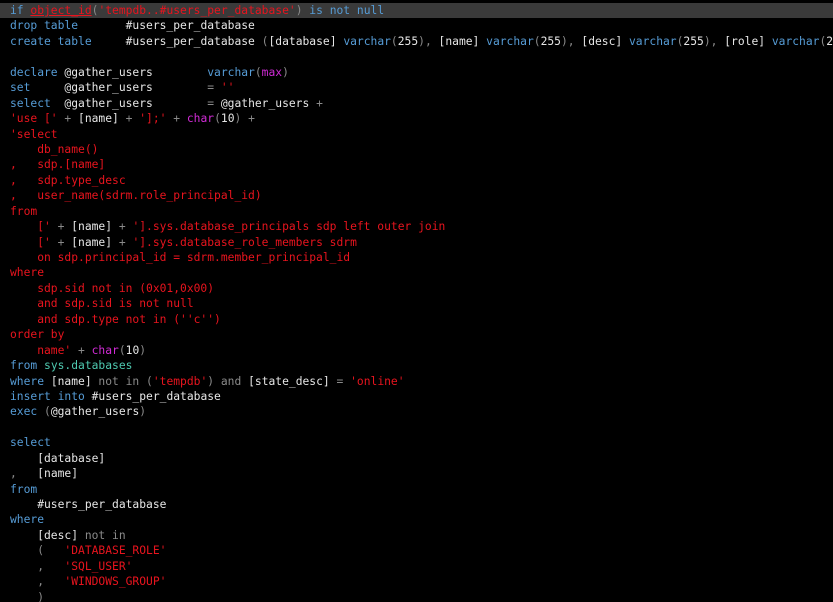  What do you see at coordinates (421, 87) in the screenshot?
I see `code-line: set @gather_users = ''` at bounding box center [421, 87].